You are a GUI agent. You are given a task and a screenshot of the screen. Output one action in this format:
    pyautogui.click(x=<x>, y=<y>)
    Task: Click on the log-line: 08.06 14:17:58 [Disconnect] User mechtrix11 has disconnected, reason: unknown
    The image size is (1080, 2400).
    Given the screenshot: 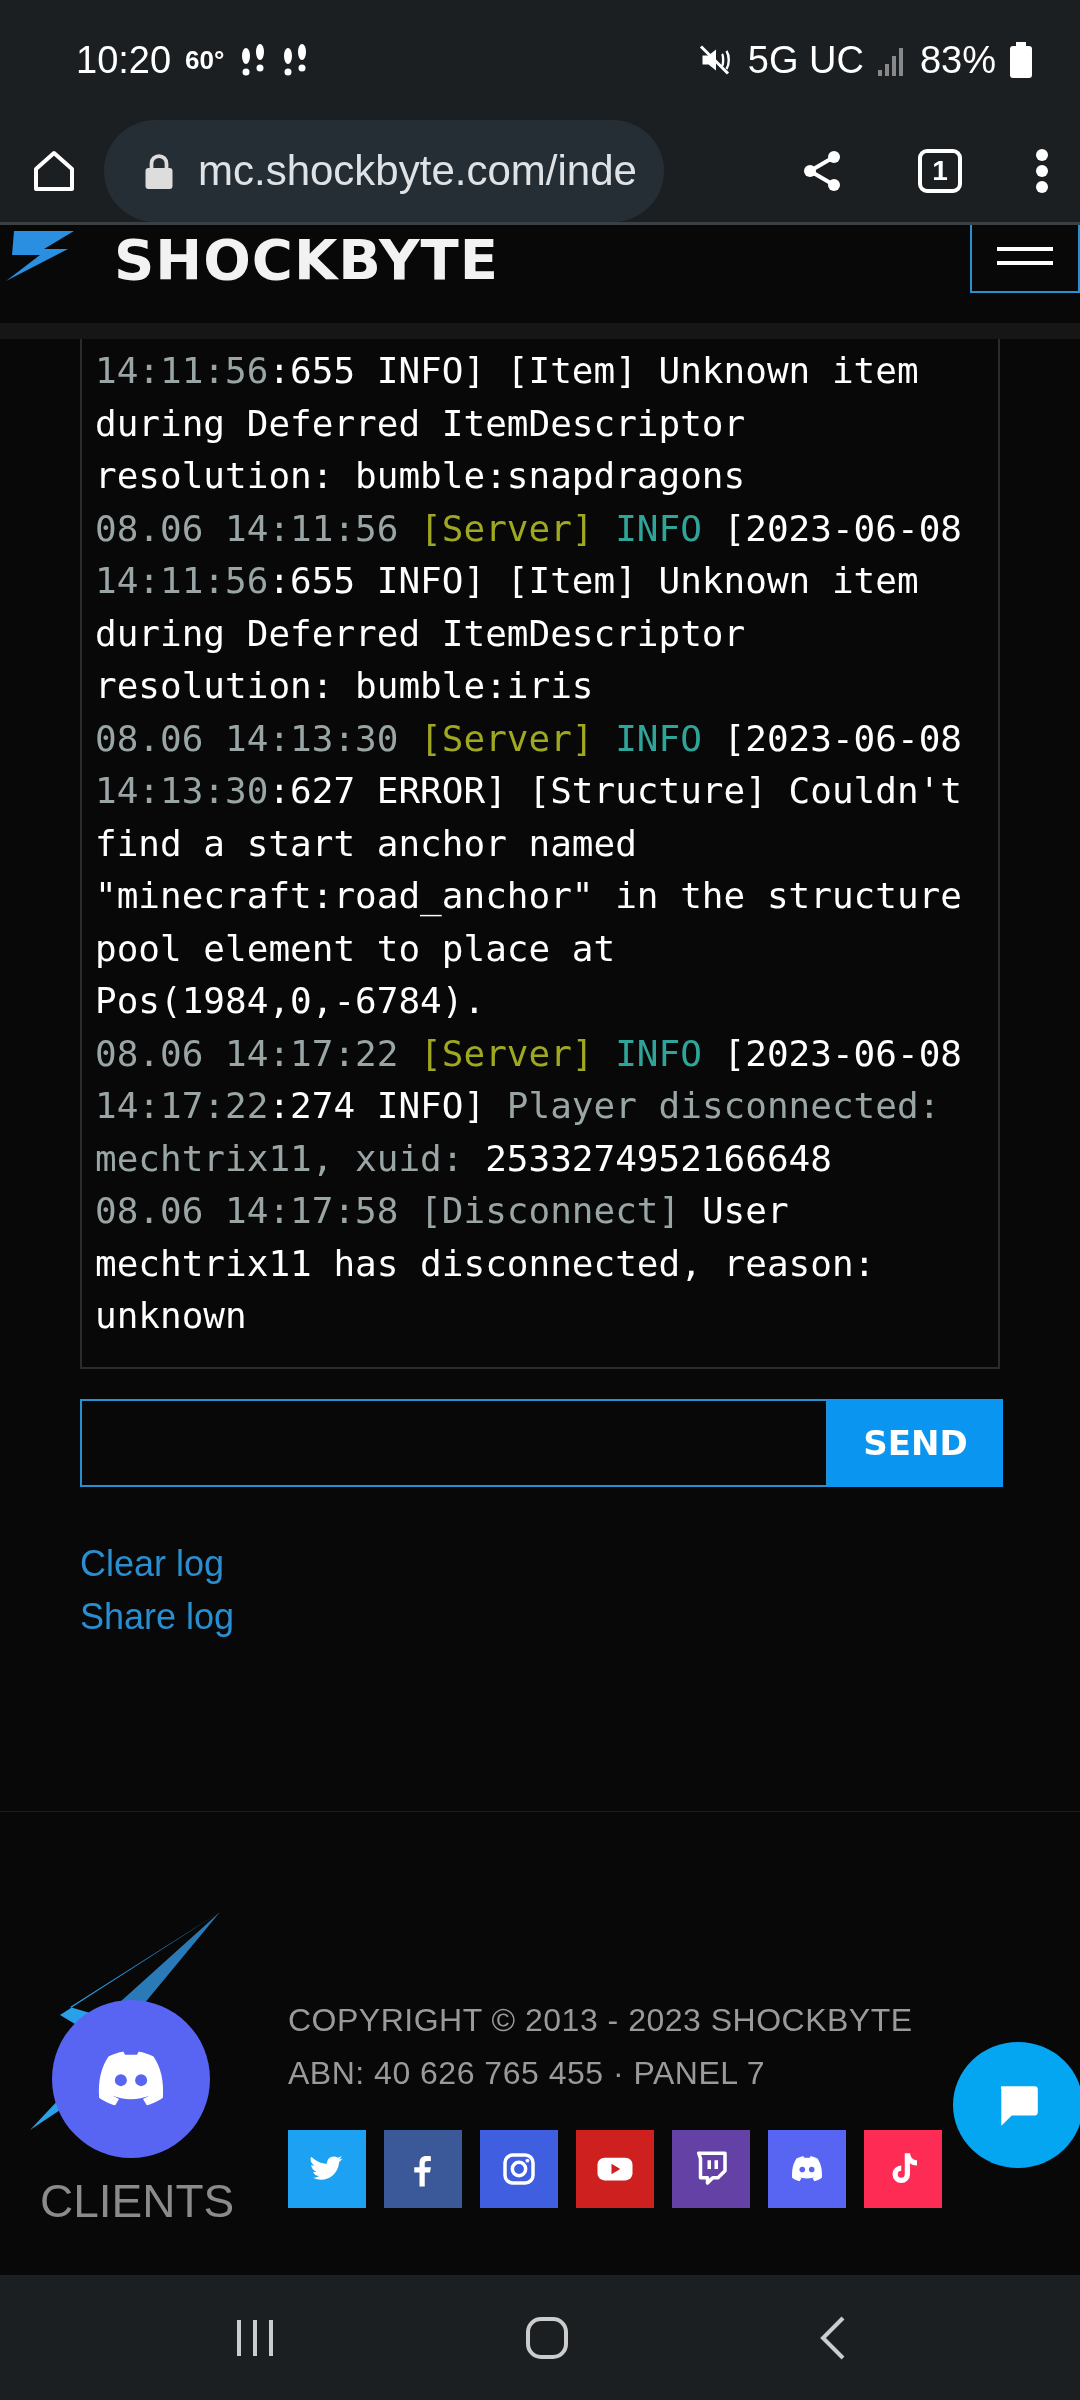 What is the action you would take?
    pyautogui.click(x=486, y=1263)
    